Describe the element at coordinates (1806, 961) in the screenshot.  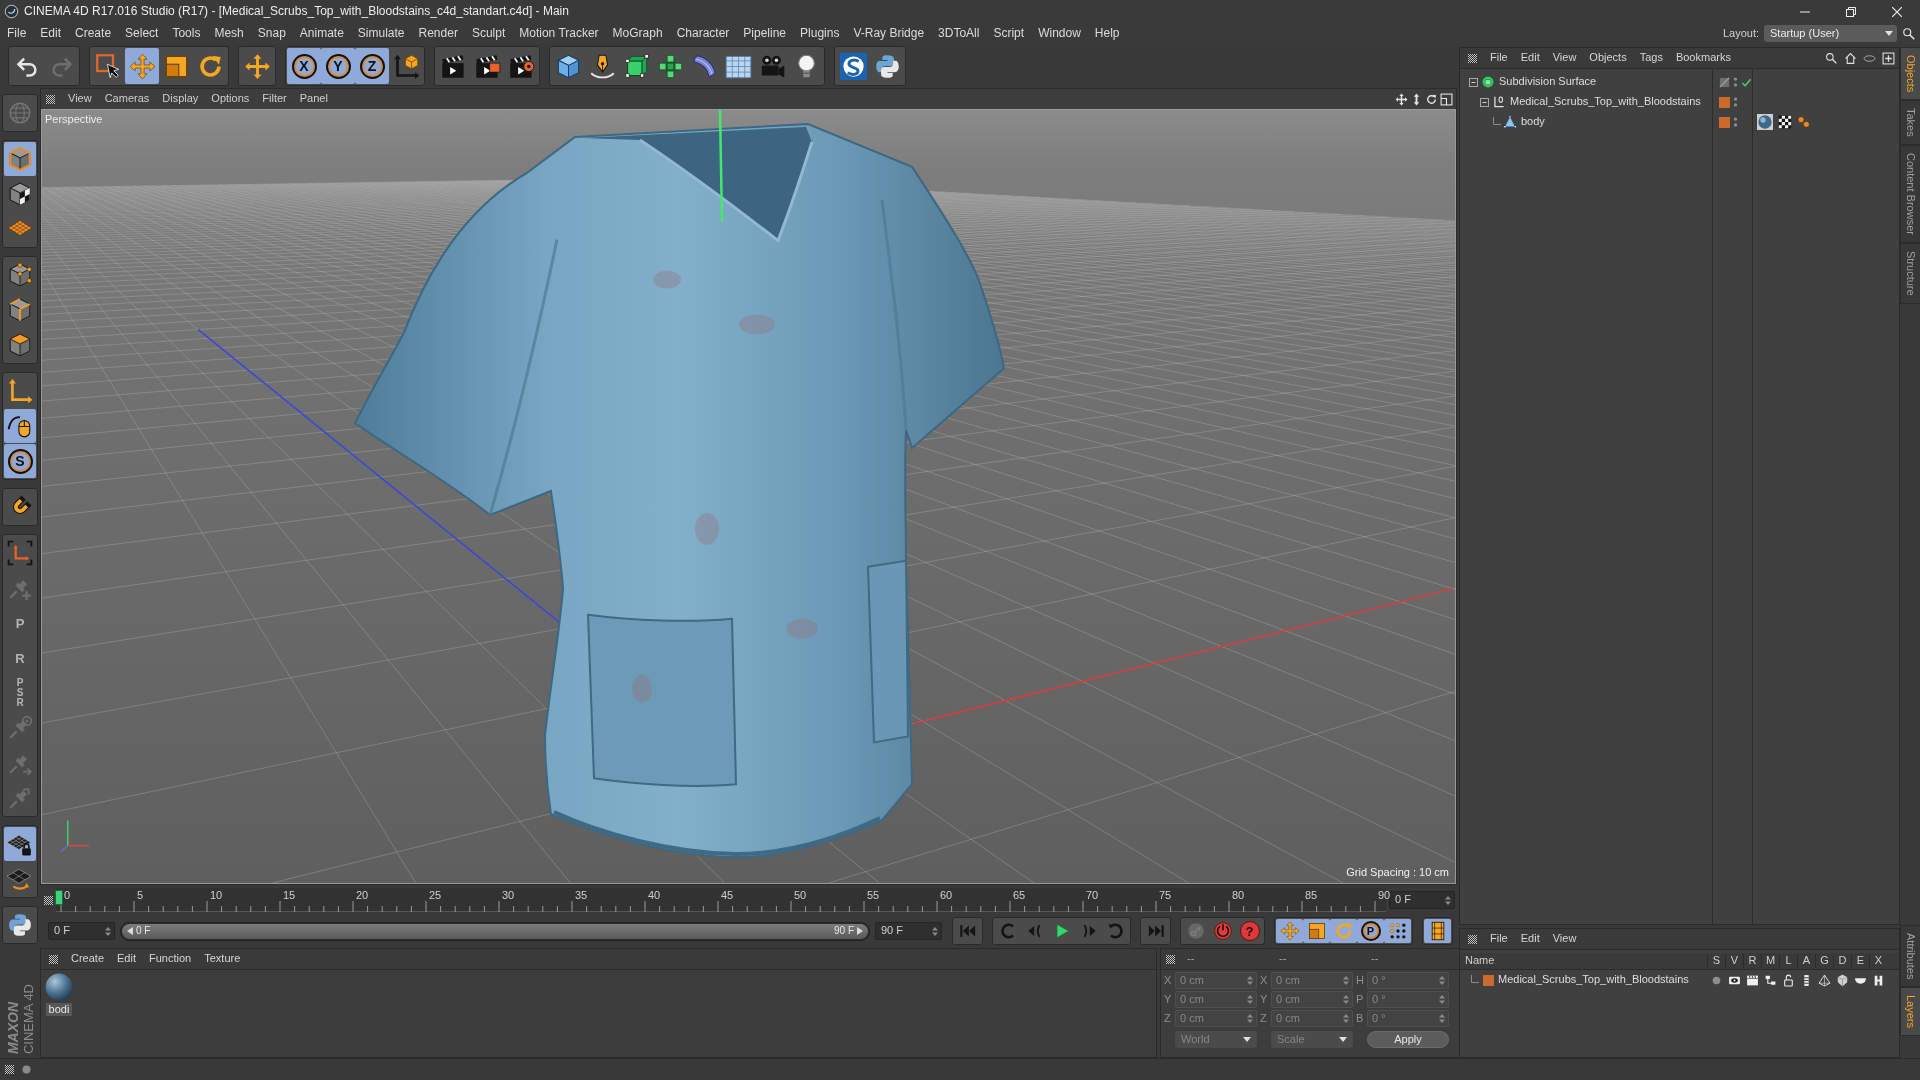
I see `column-header: A` at that location.